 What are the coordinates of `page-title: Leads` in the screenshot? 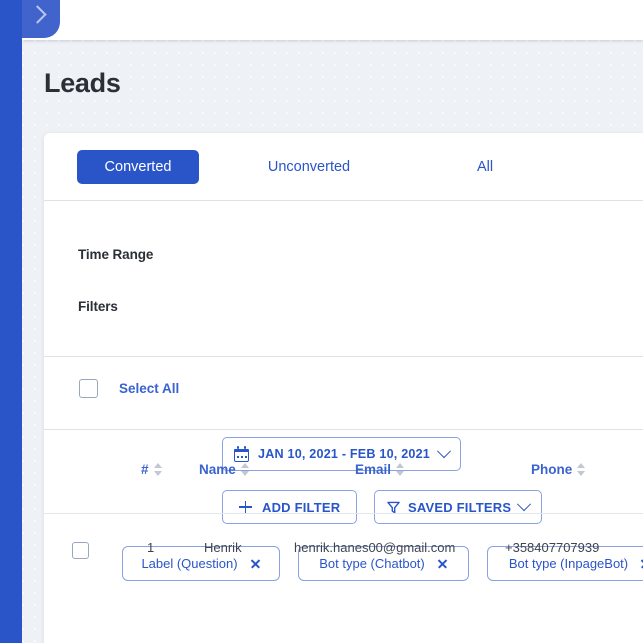 It's located at (82, 83).